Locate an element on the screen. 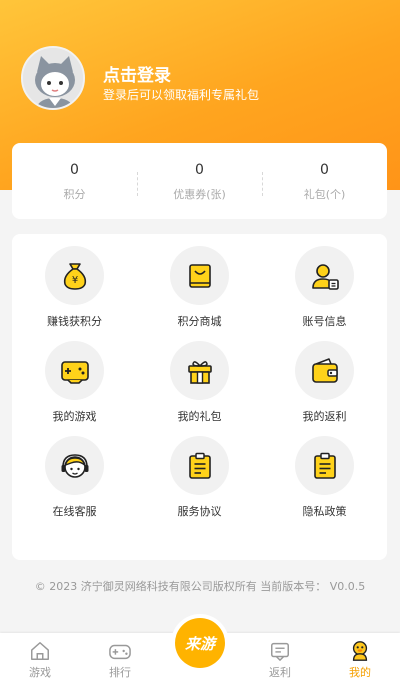 The height and width of the screenshot is (685, 400). tab-mine: 我的 is located at coordinates (360, 659).